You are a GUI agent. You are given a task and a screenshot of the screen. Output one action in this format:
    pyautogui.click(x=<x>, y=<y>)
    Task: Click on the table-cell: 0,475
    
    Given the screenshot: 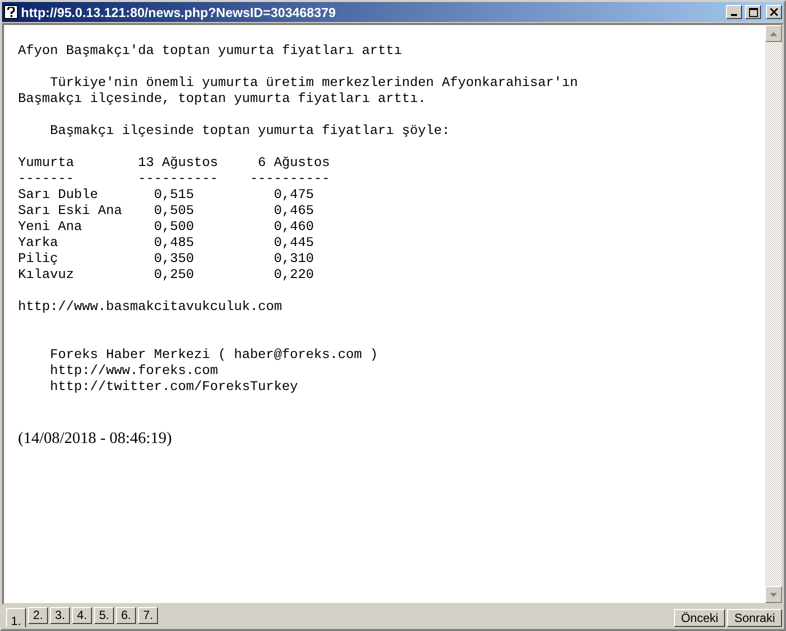 What is the action you would take?
    pyautogui.click(x=294, y=195)
    